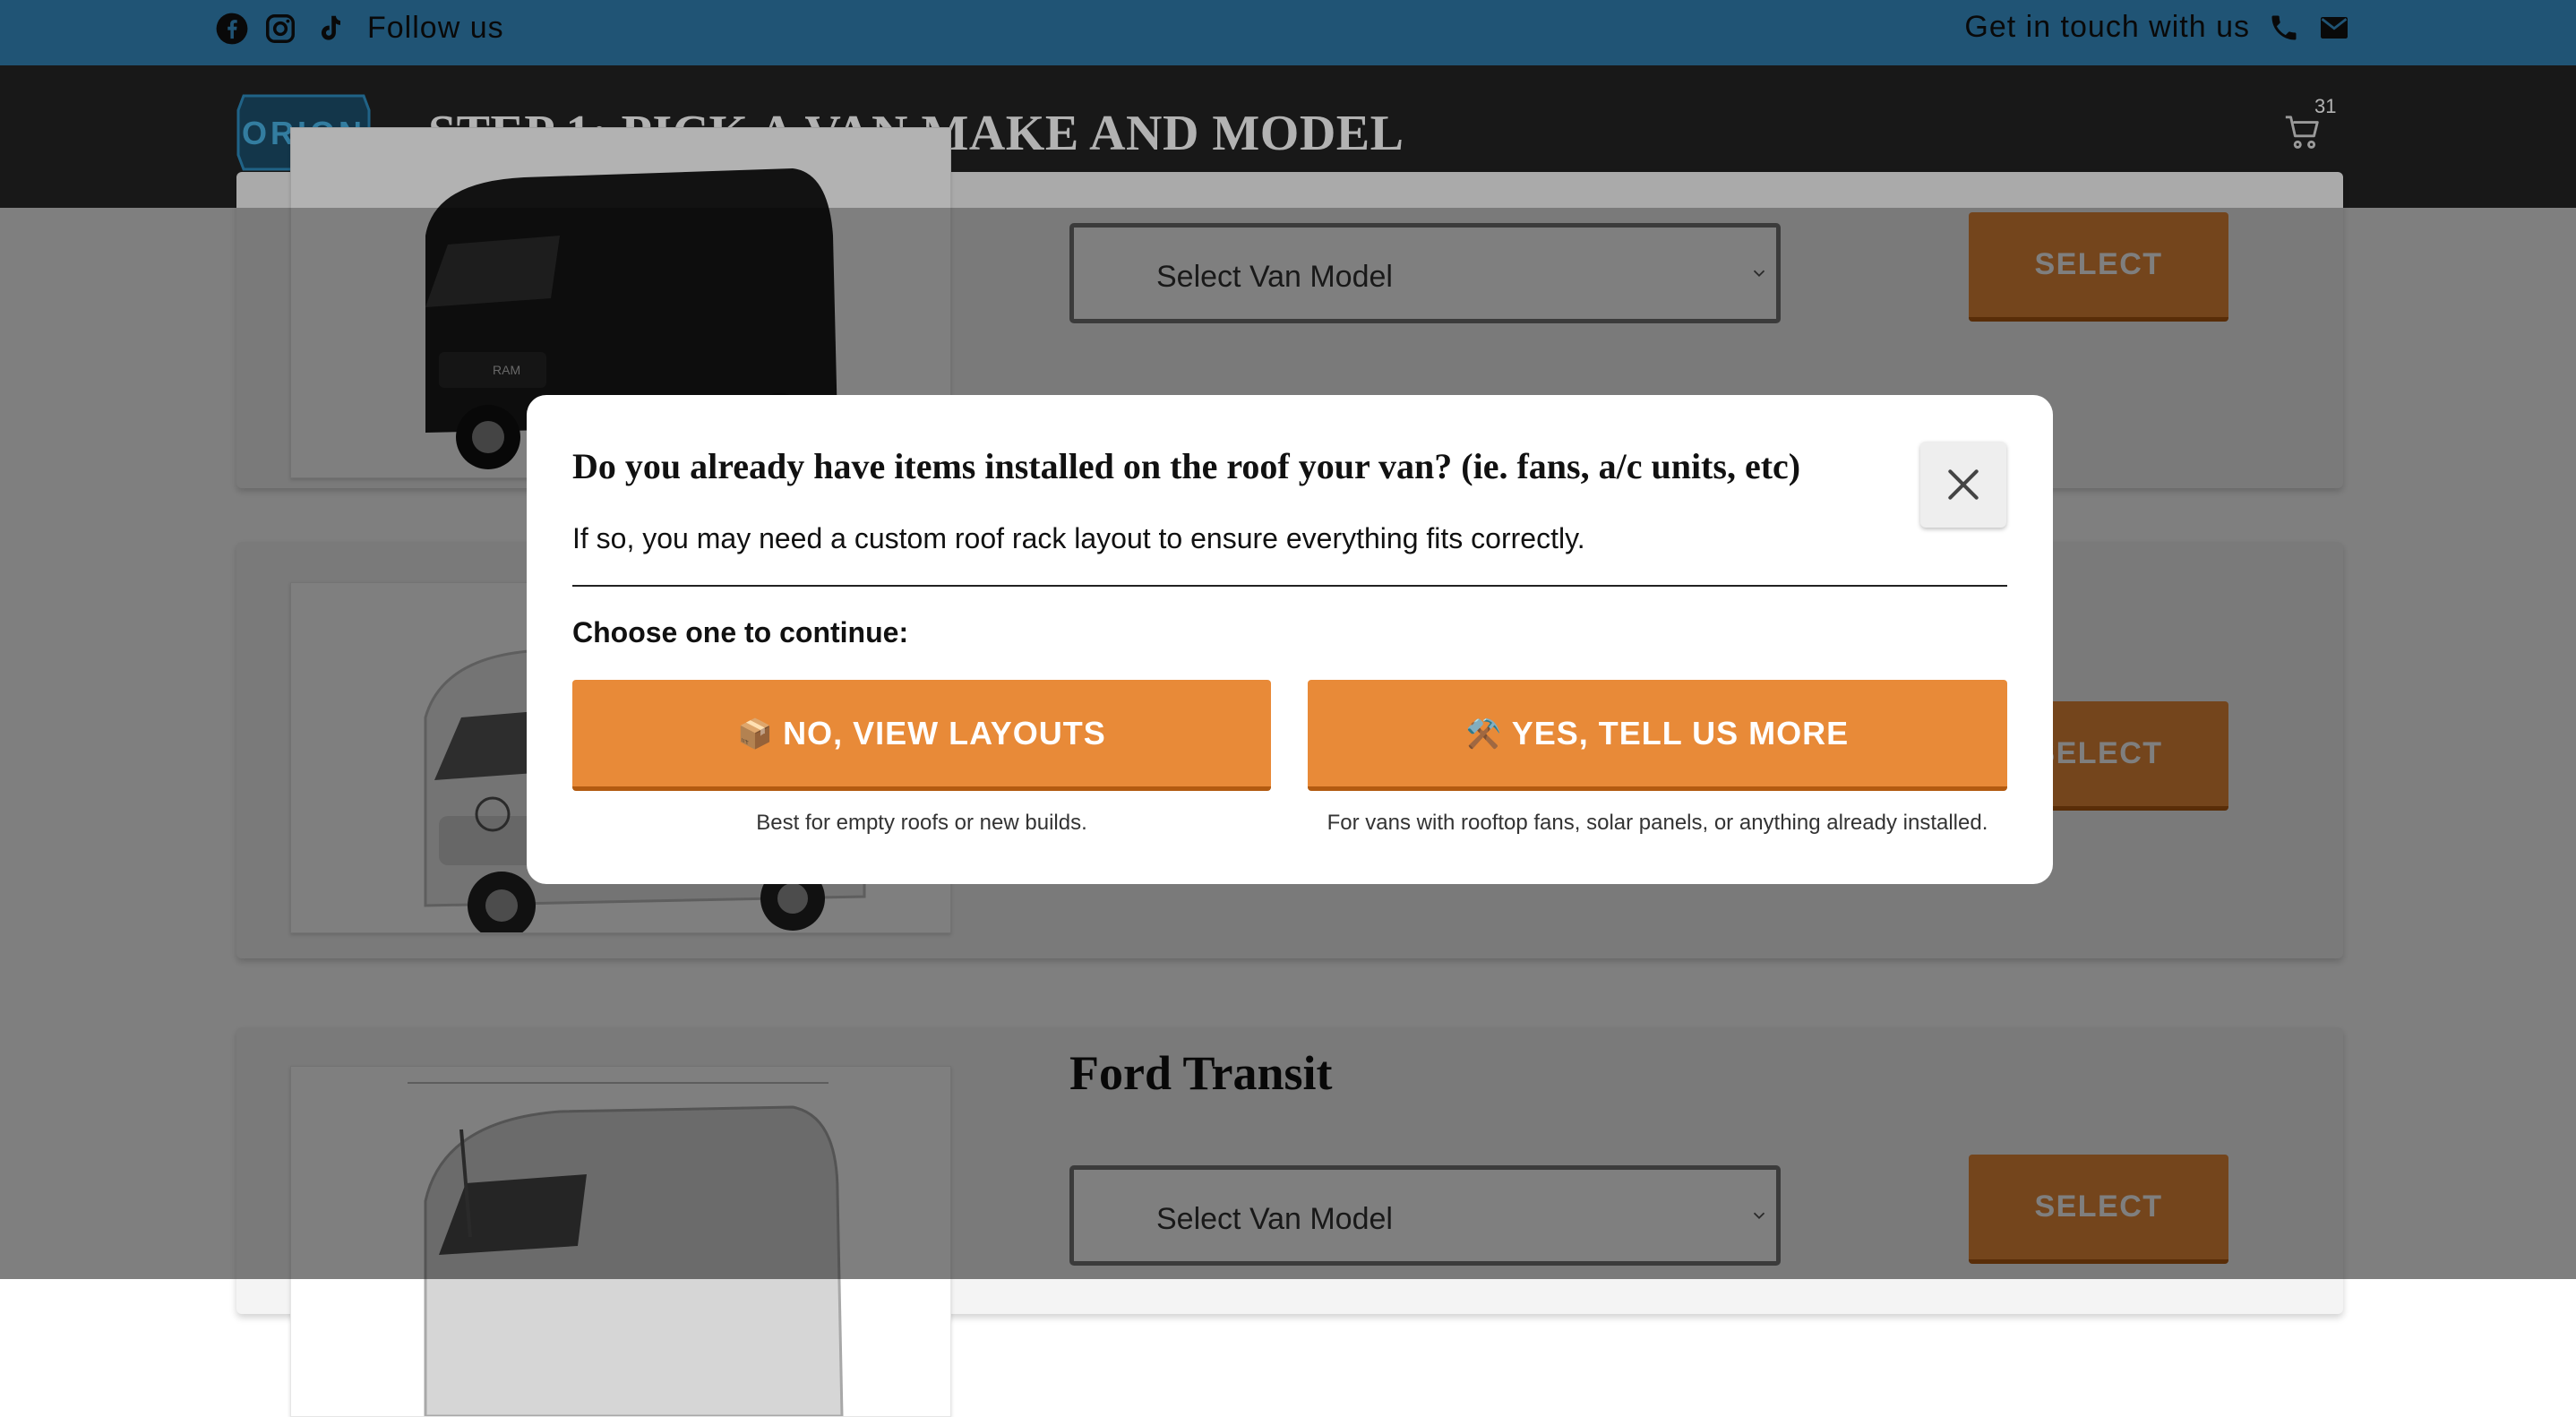  Describe the element at coordinates (1680, 732) in the screenshot. I see `yes-tell-us-more-label: YES, TELL US MORE` at that location.